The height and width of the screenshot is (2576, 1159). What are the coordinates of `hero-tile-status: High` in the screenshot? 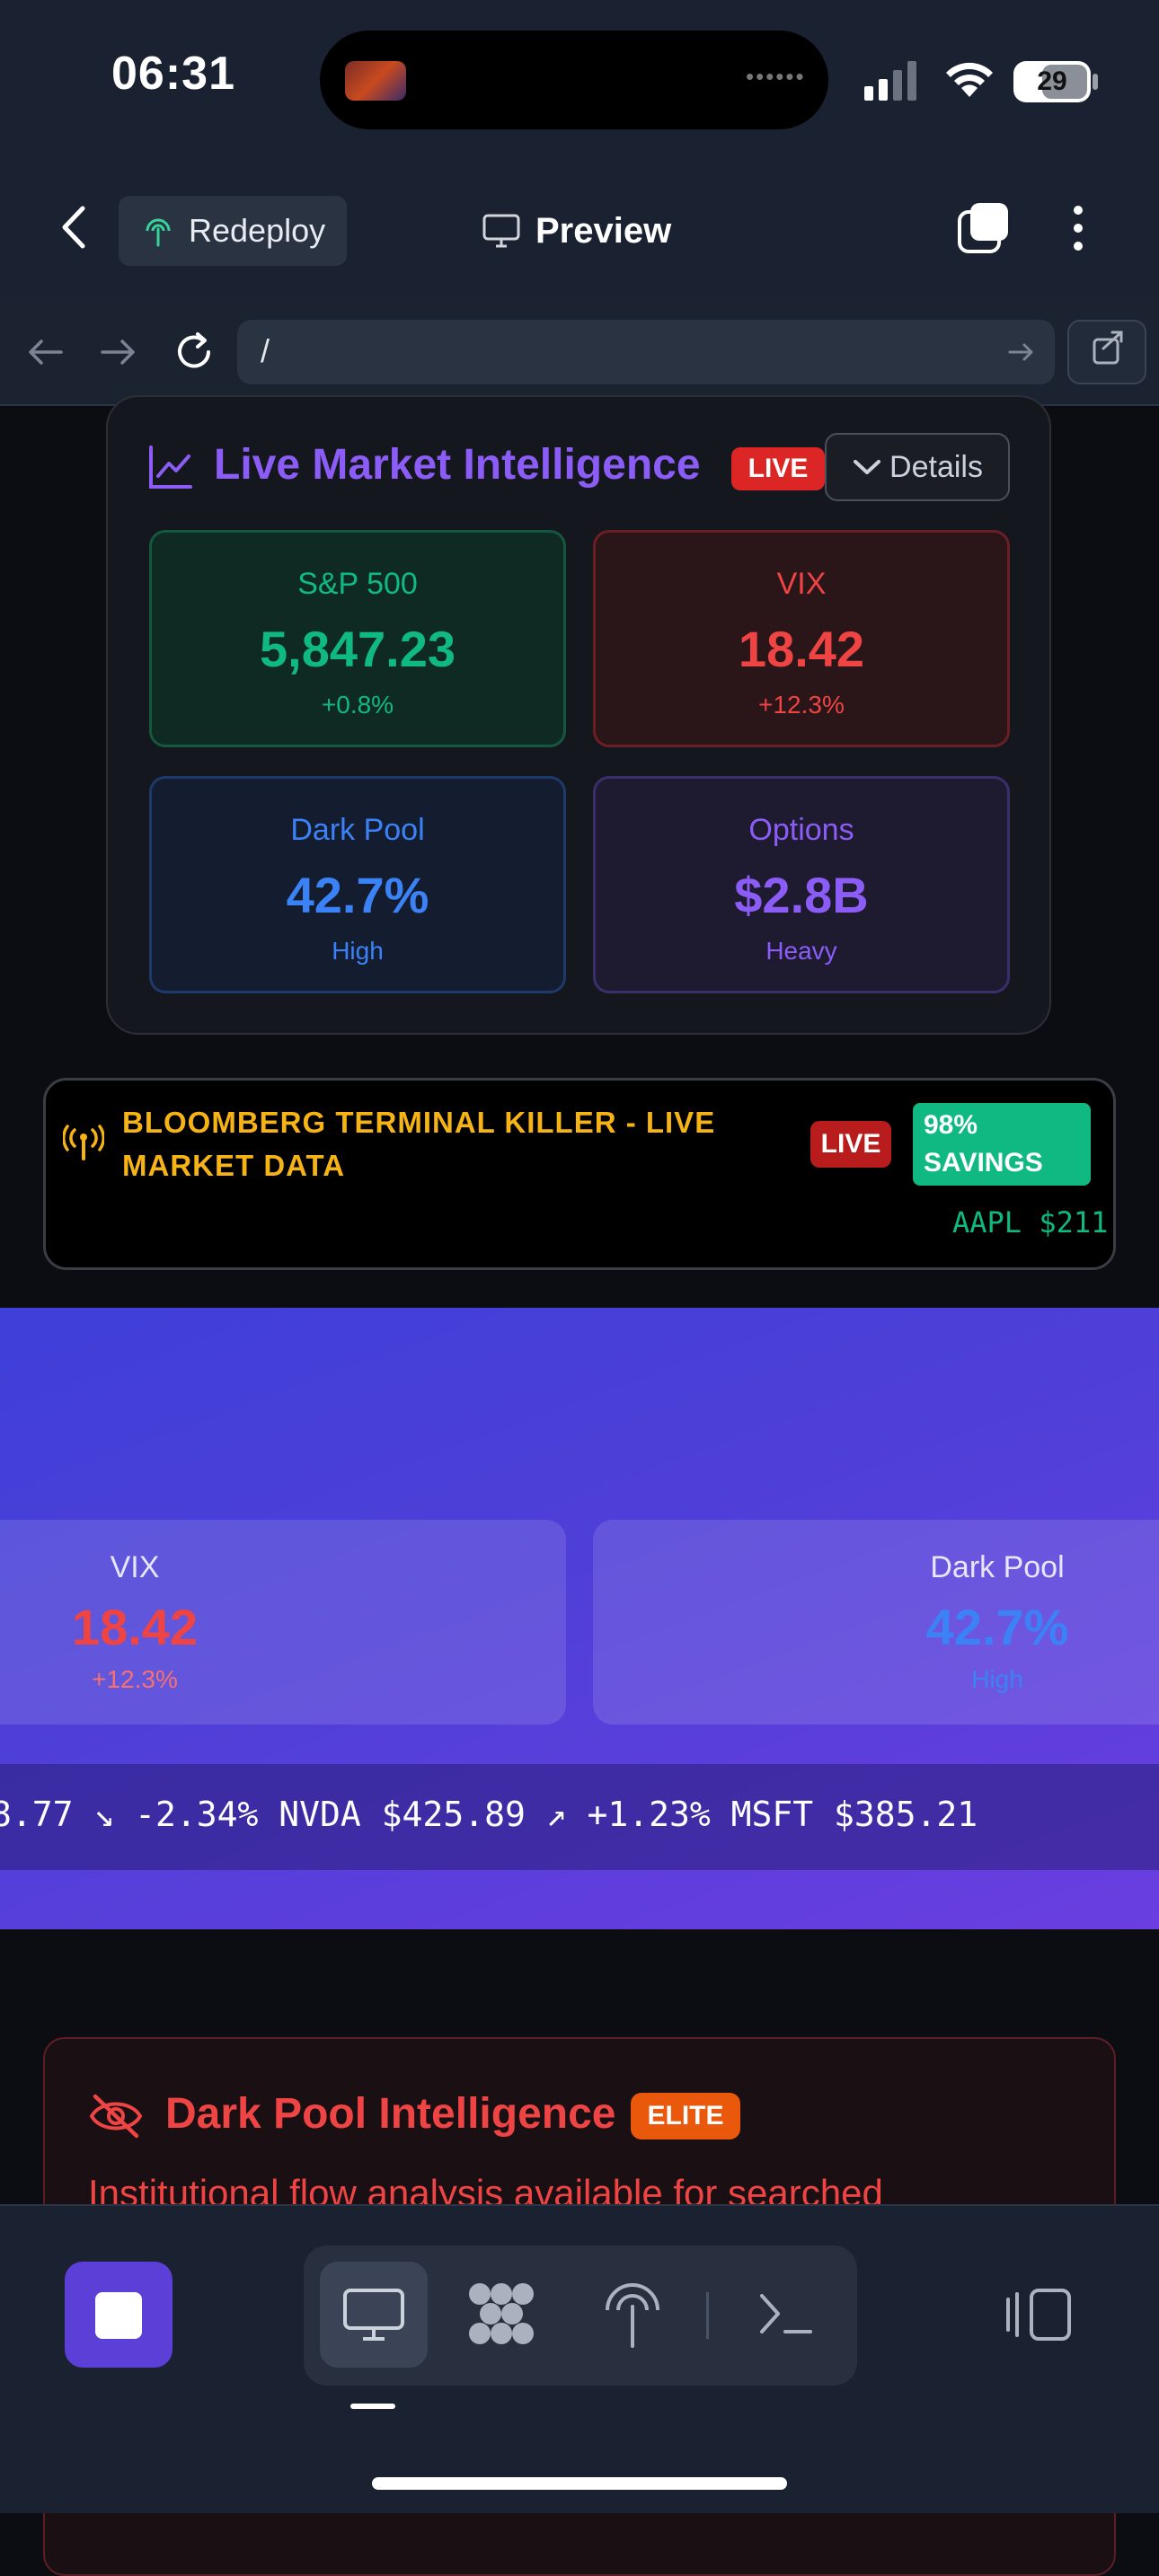 It's located at (997, 1679).